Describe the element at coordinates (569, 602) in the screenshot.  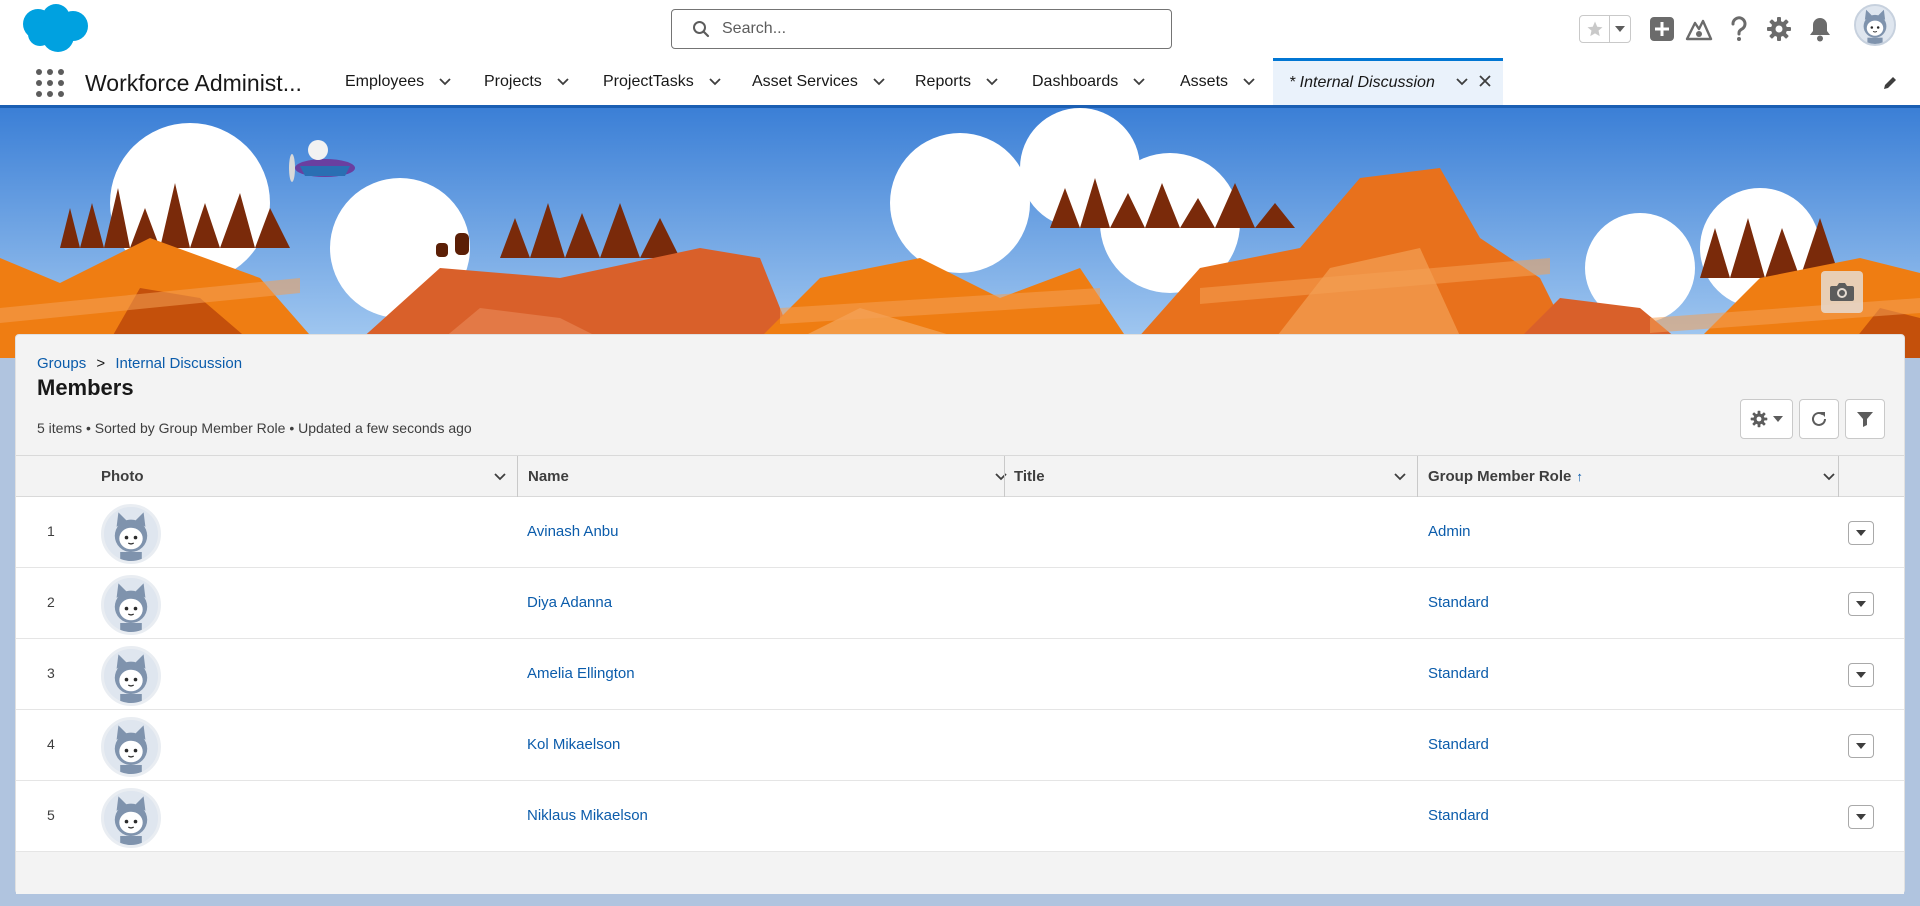
I see `member-name-link: Diya Adanna` at that location.